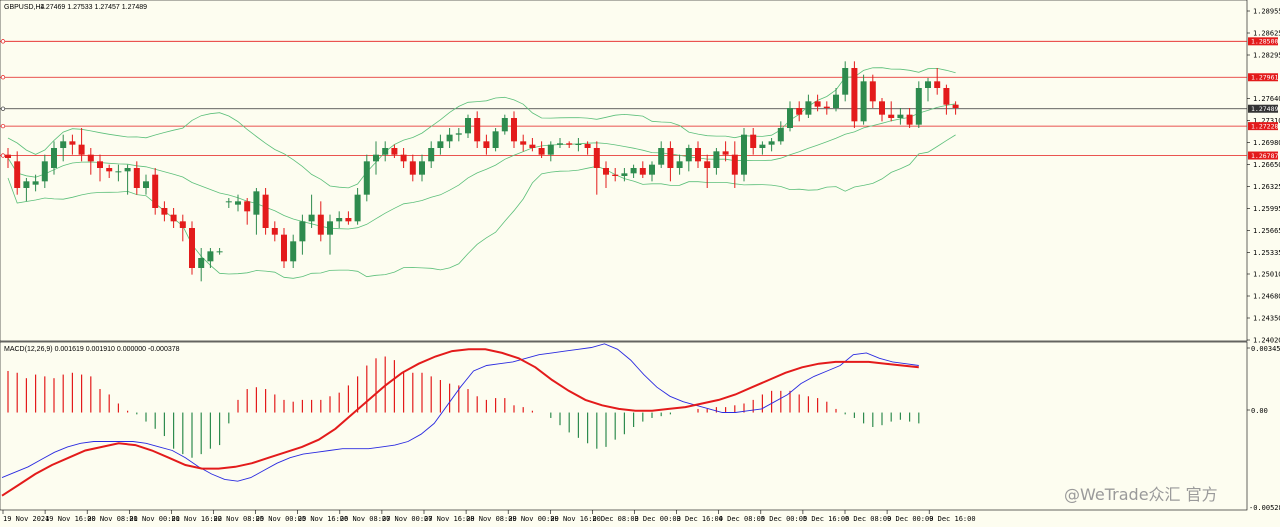  What do you see at coordinates (1266, 34) in the screenshot?
I see `price-tick-label: 1.28625` at bounding box center [1266, 34].